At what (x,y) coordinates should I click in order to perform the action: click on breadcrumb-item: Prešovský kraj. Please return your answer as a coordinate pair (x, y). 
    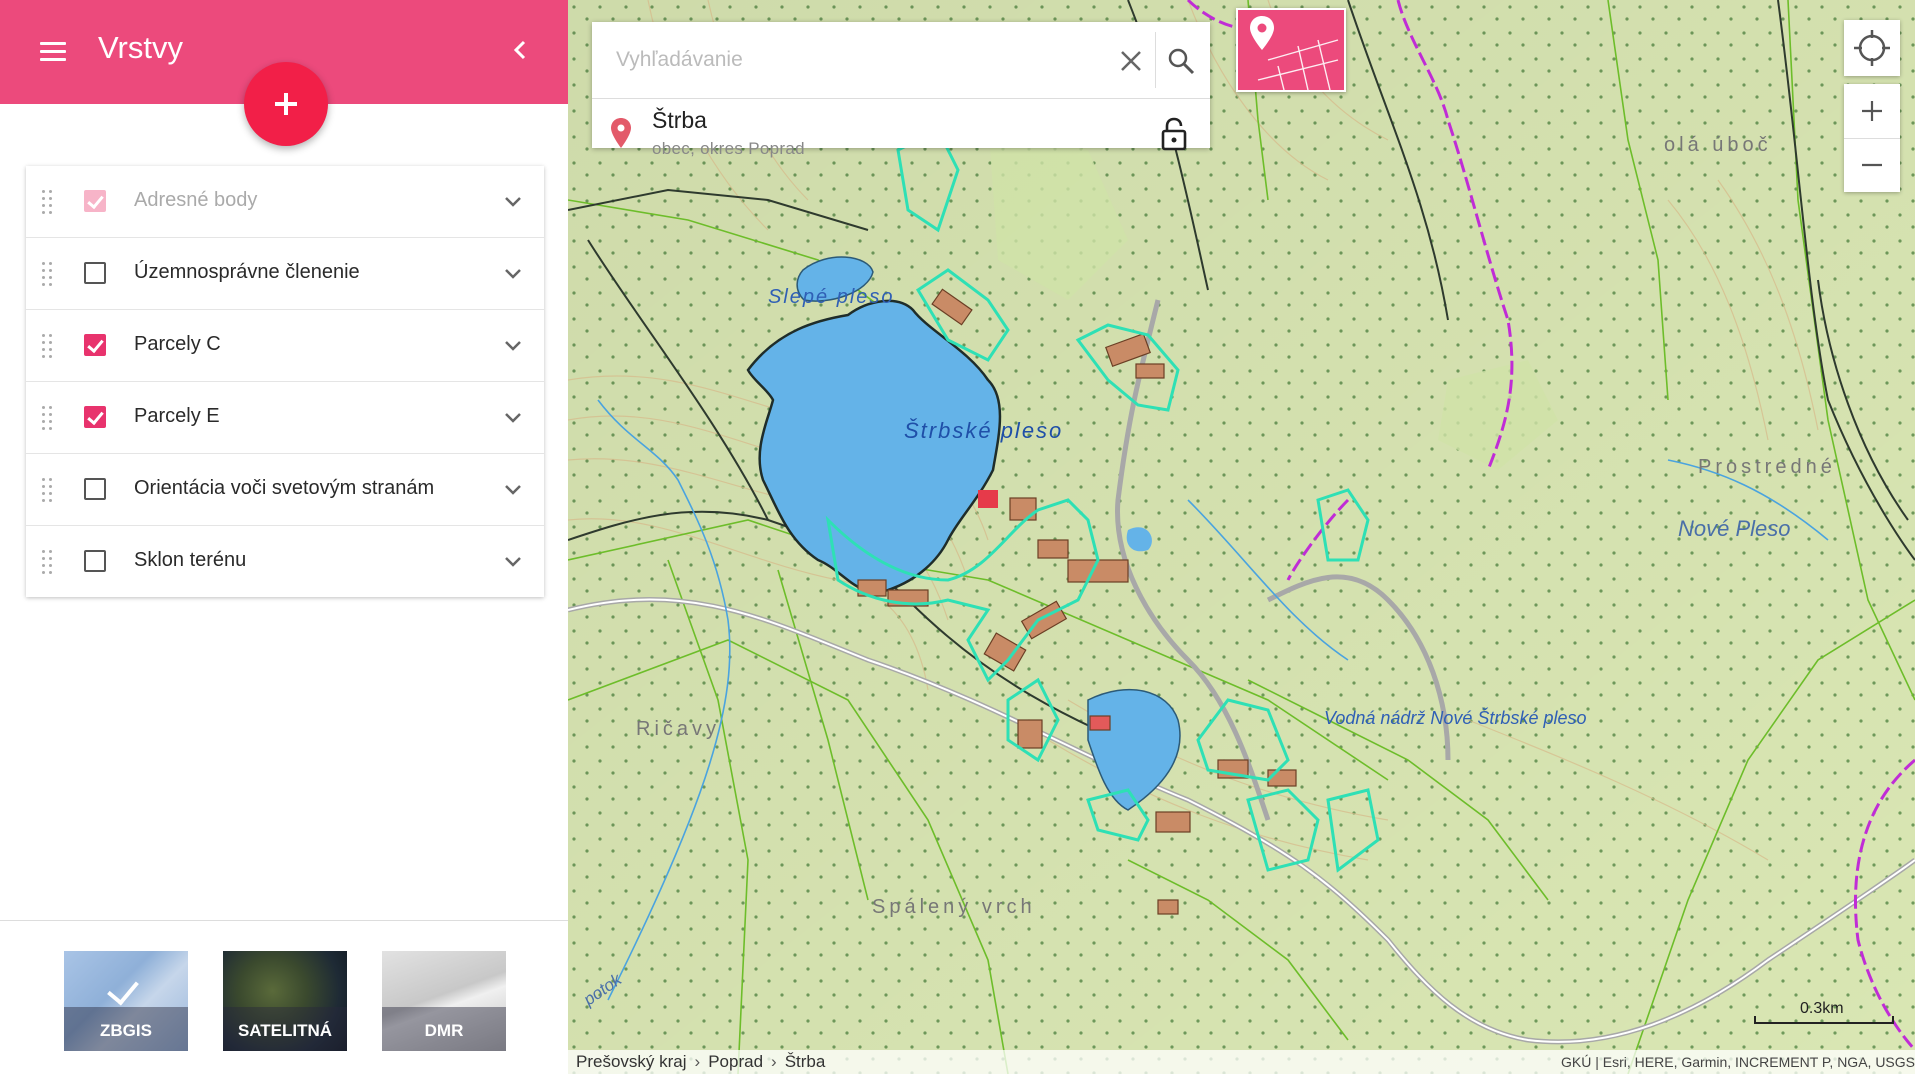
    Looking at the image, I should click on (631, 1061).